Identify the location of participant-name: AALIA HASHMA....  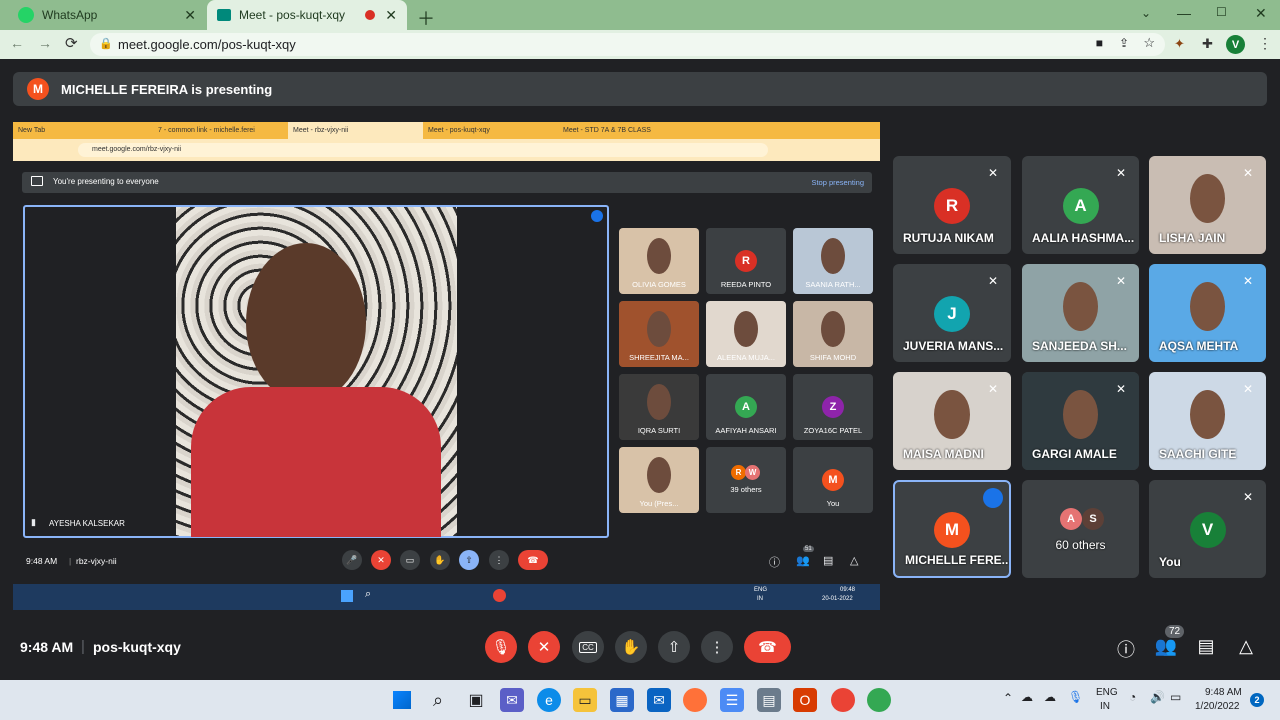
(1083, 238).